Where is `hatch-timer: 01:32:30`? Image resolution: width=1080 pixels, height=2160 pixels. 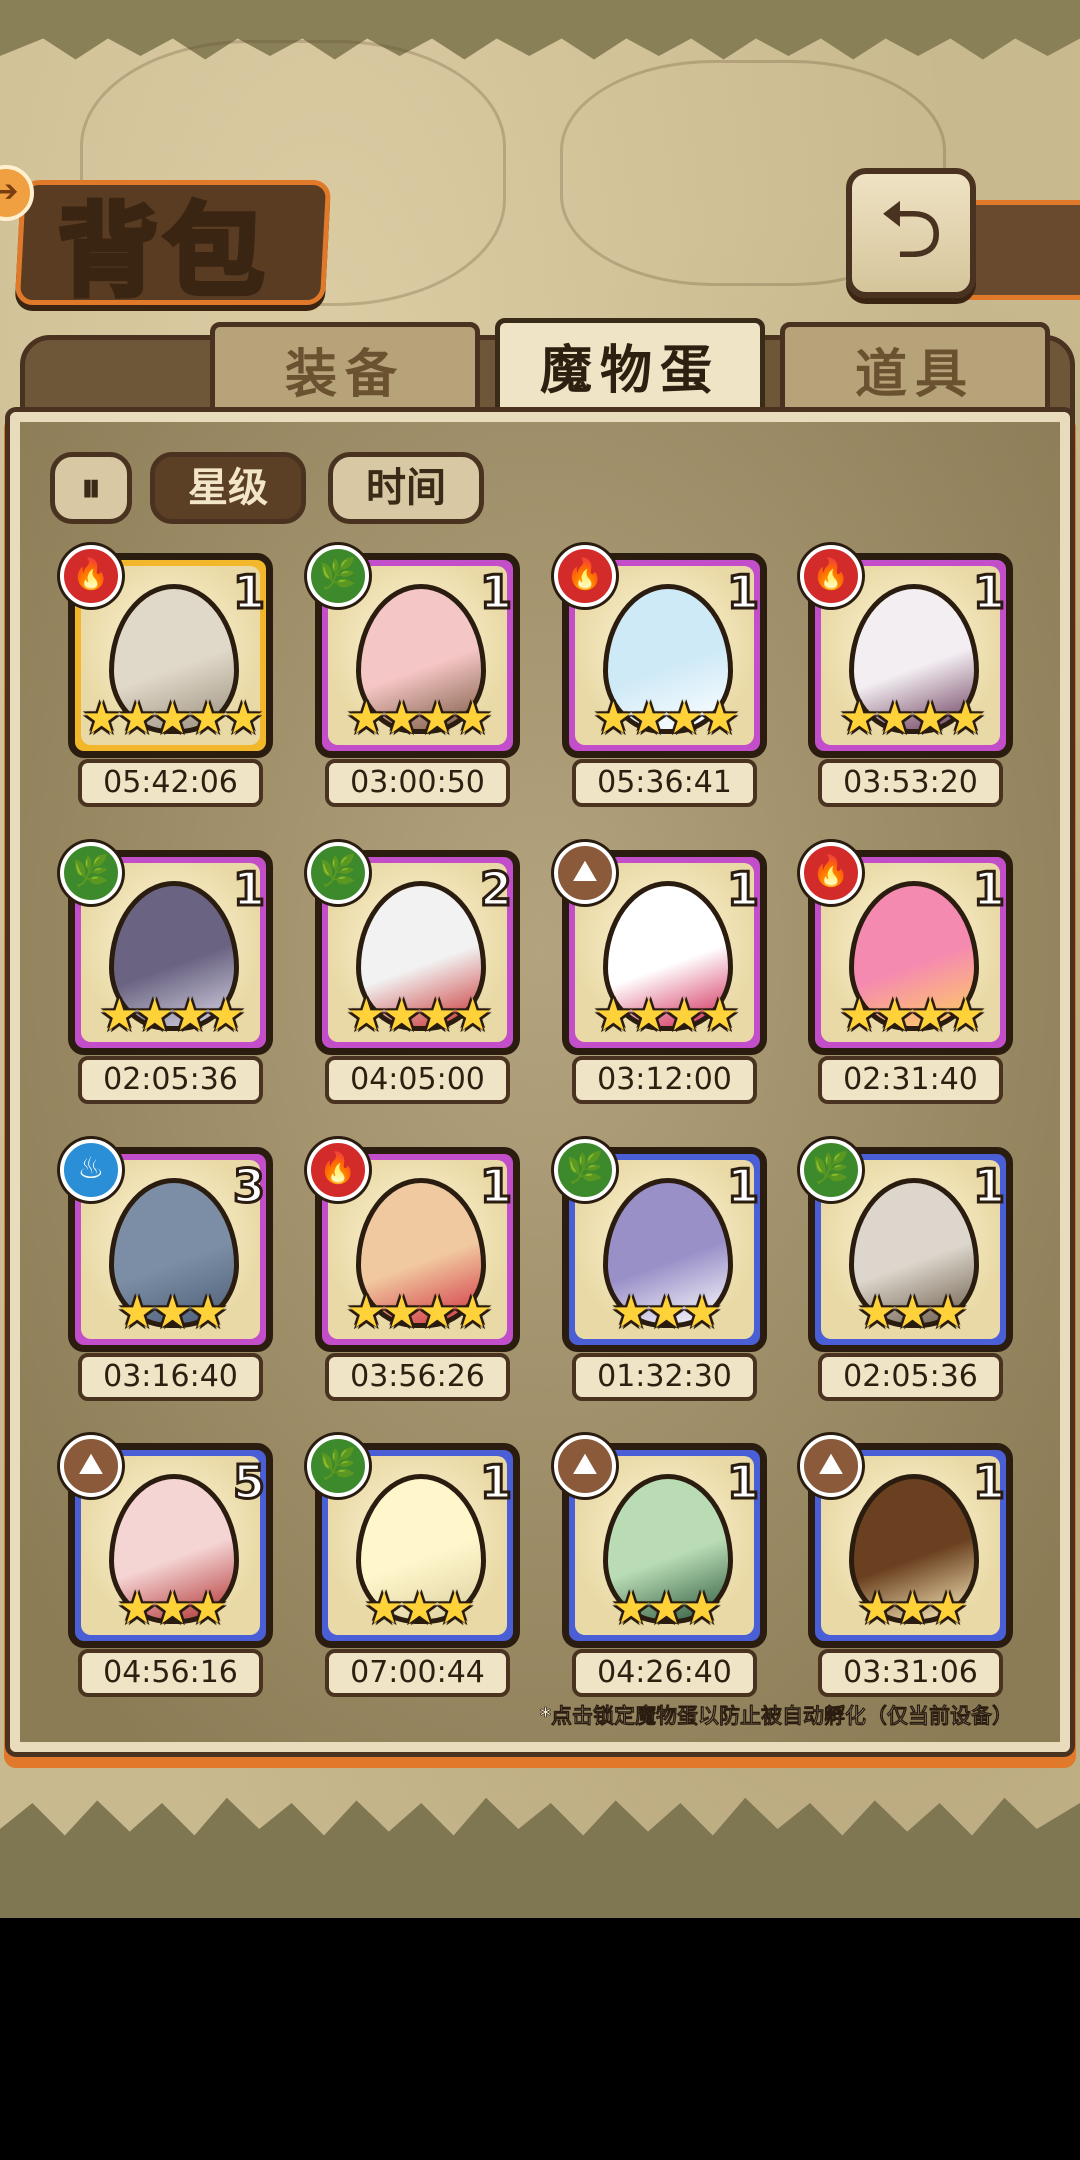 hatch-timer: 01:32:30 is located at coordinates (664, 1377).